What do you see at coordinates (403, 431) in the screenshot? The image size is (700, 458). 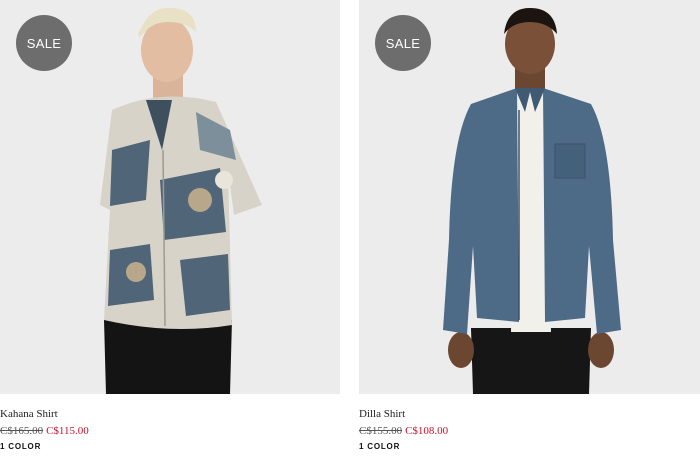 I see `price-row: C$155.00 C$108.00` at bounding box center [403, 431].